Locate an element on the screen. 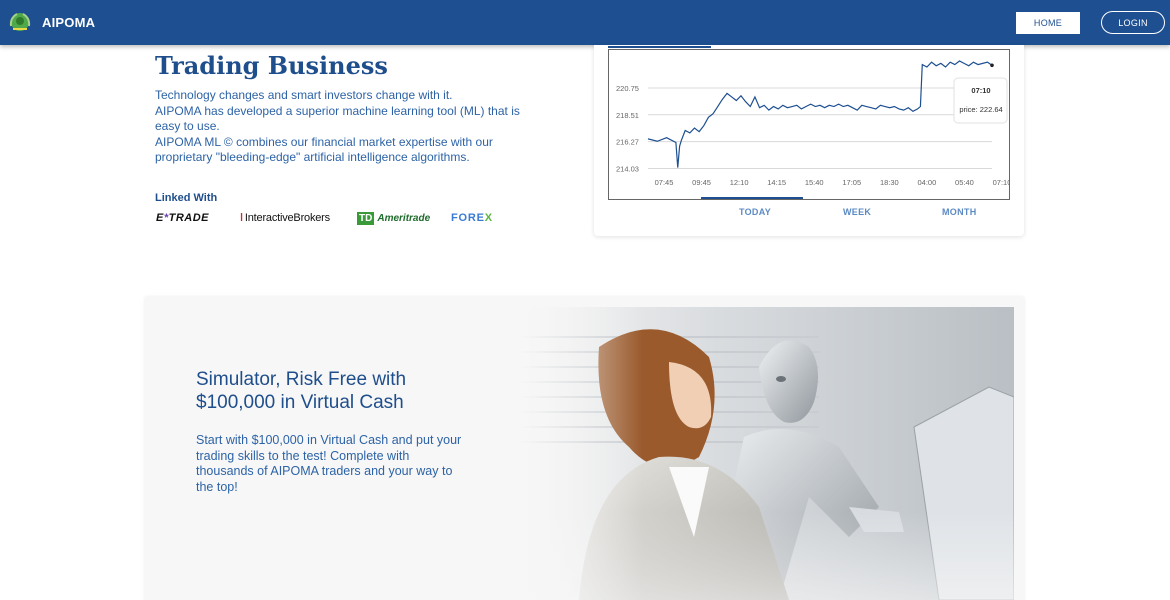  etrade-logo-text: E*TRADE is located at coordinates (183, 218).